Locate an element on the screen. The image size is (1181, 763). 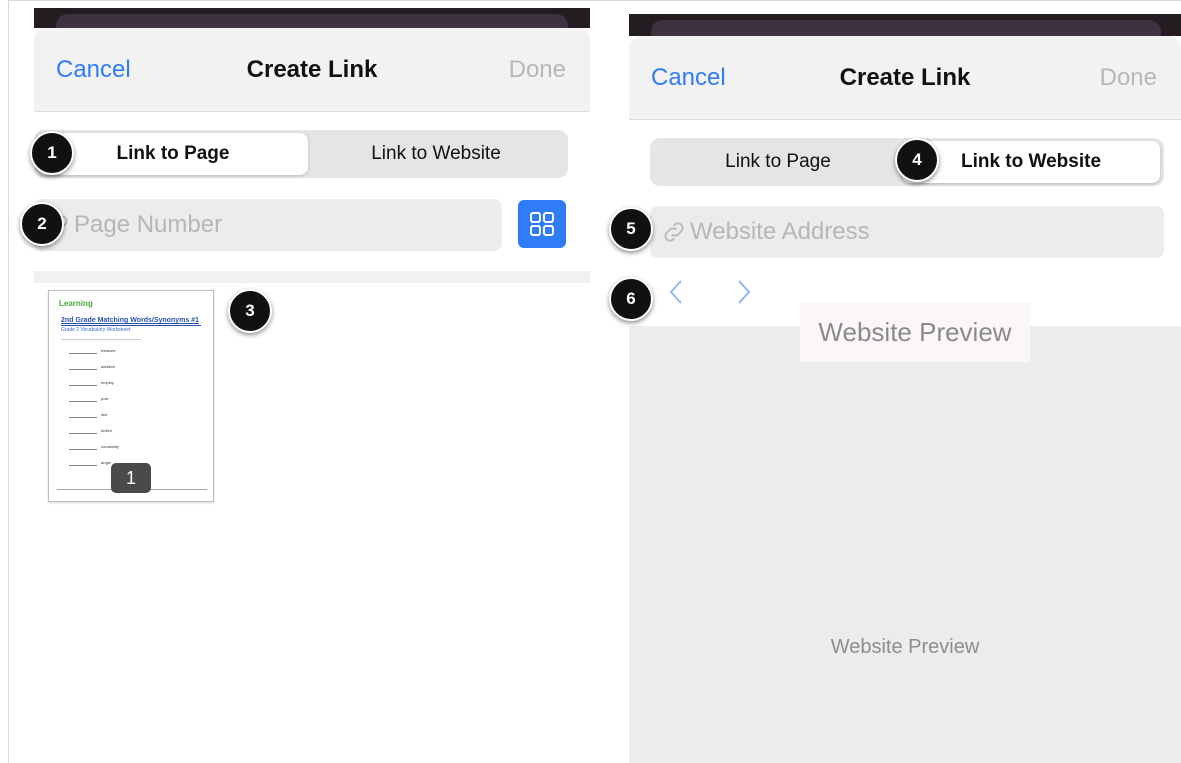
grid-view-button is located at coordinates (542, 224).